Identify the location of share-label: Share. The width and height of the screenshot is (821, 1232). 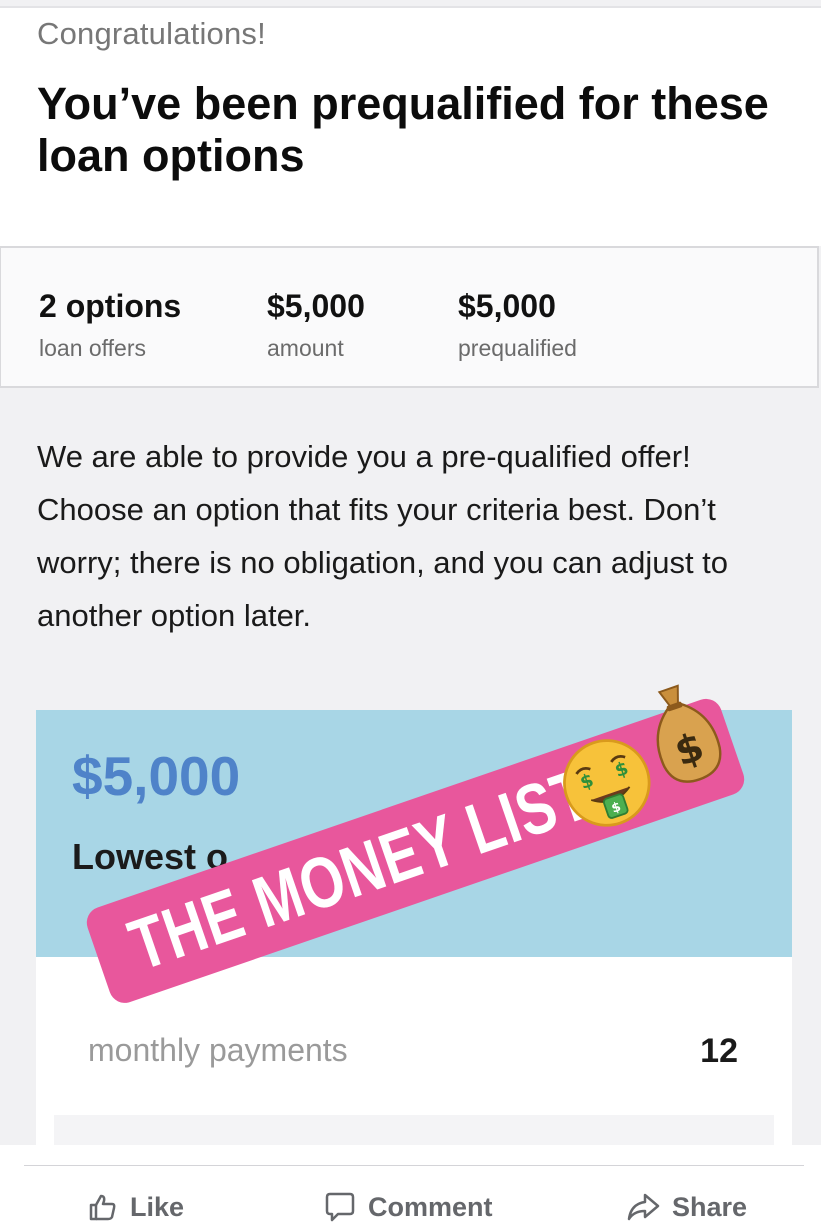
(710, 1206).